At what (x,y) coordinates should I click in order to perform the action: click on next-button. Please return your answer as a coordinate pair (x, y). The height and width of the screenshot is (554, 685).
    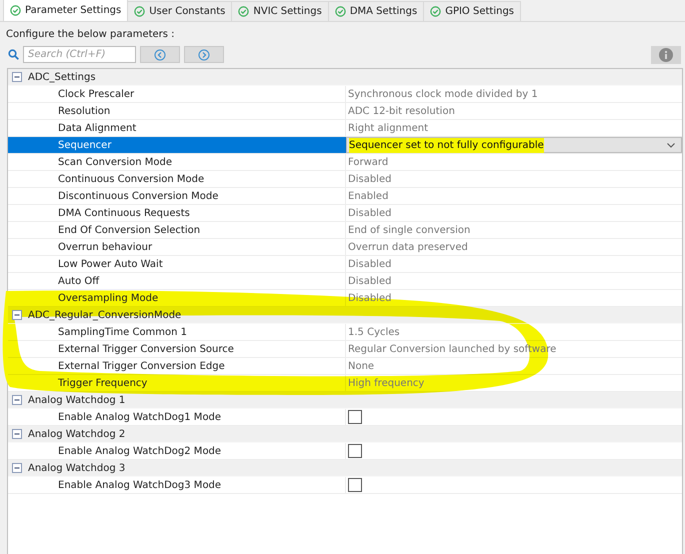
    Looking at the image, I should click on (204, 54).